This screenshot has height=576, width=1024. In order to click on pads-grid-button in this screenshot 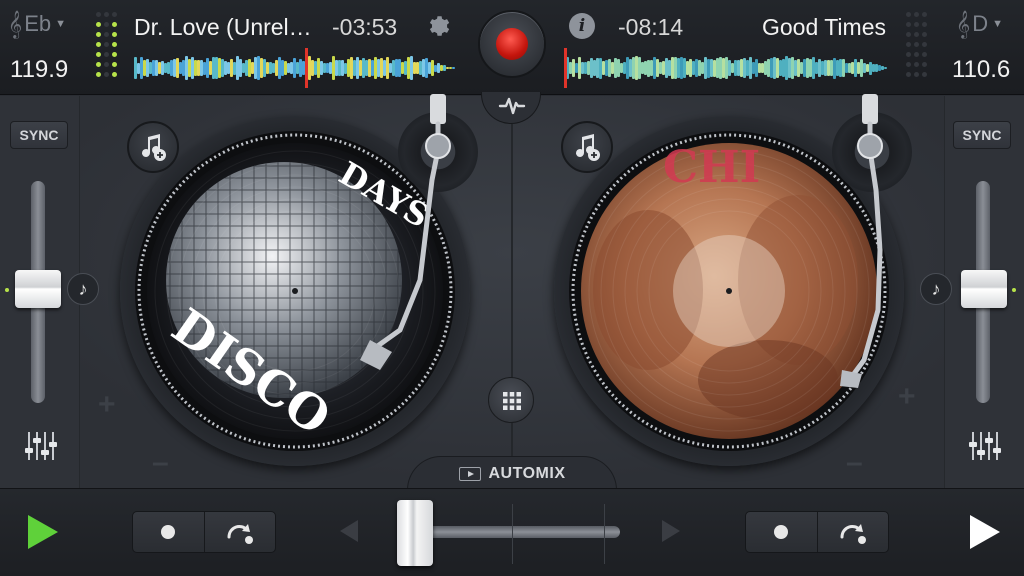, I will do `click(511, 400)`.